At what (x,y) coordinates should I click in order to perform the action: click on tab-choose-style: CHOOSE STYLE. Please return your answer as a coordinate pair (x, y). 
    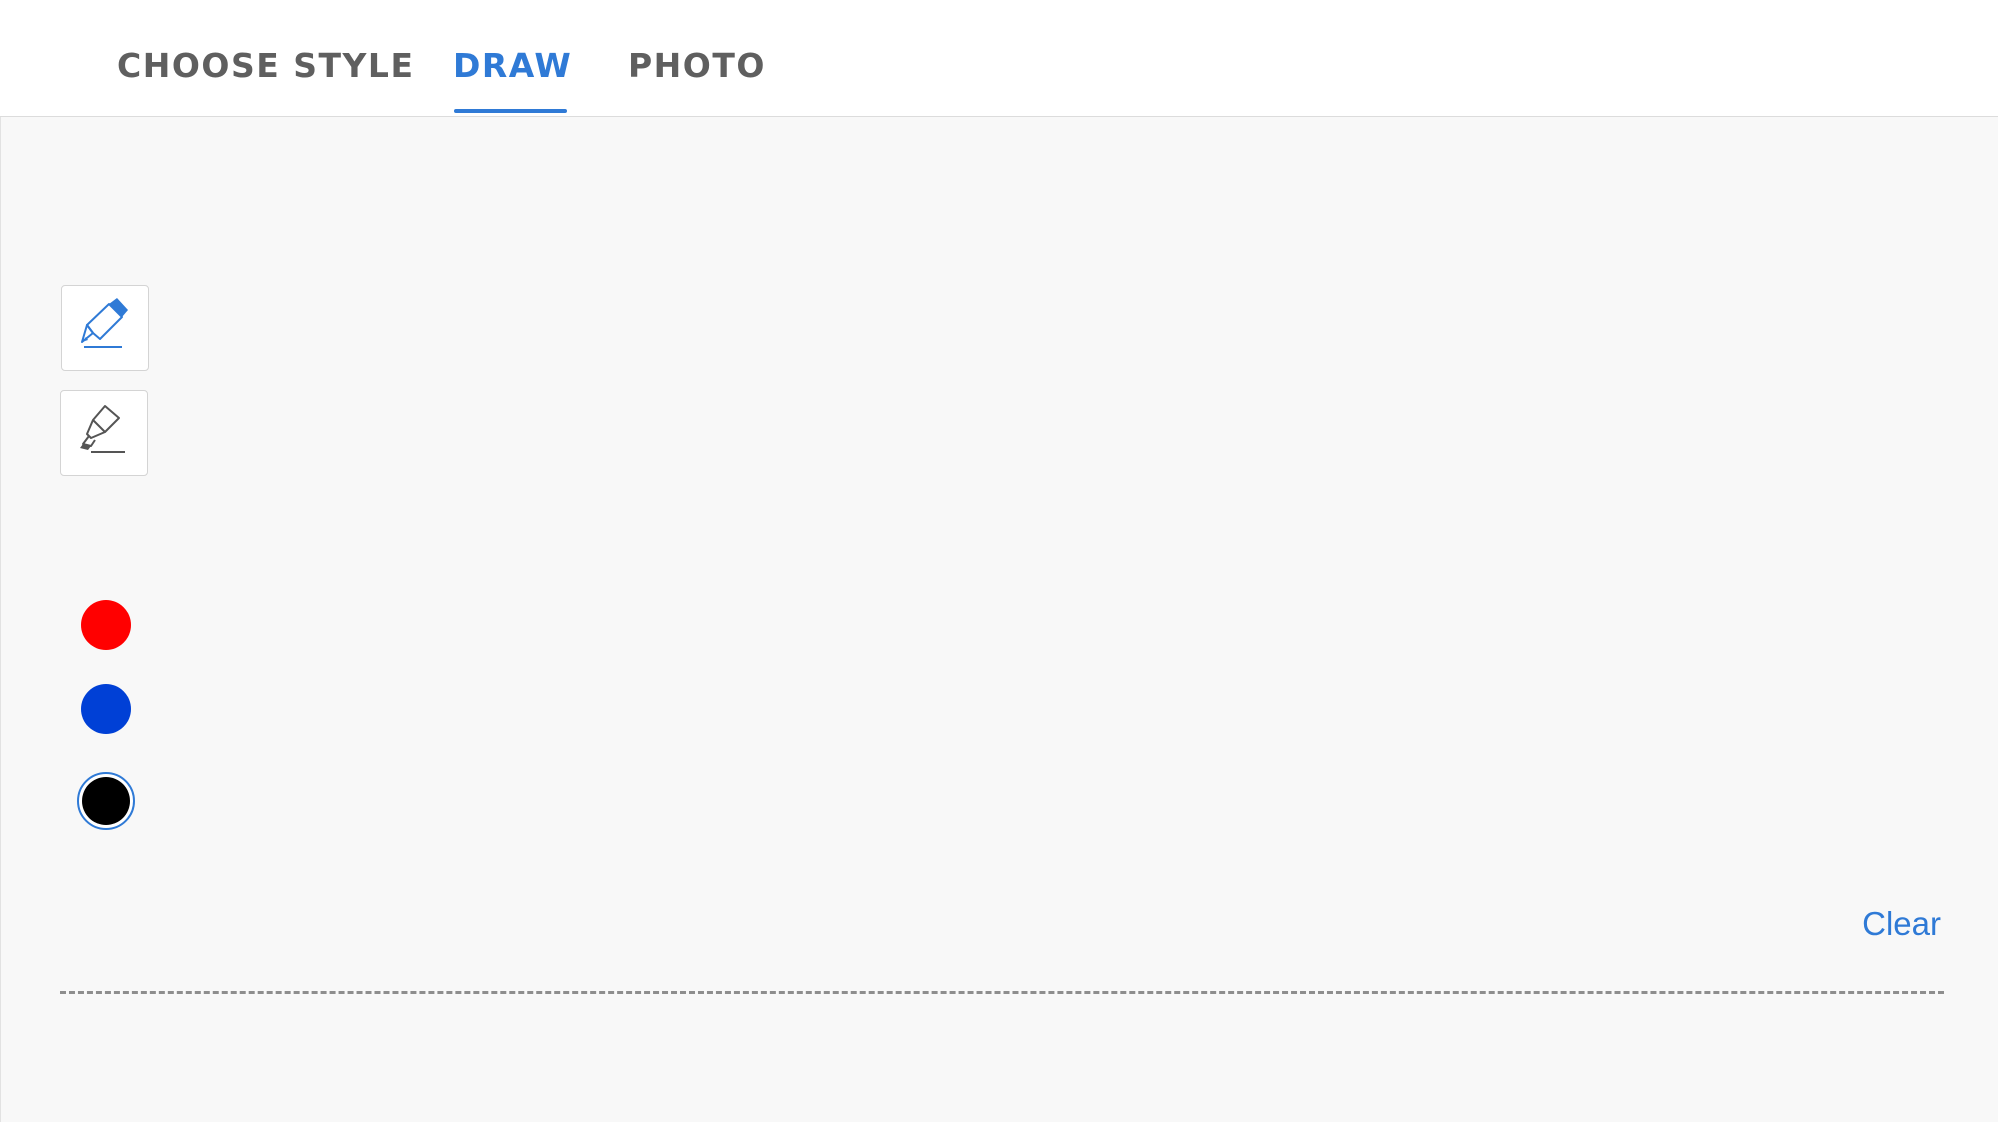
    Looking at the image, I should click on (266, 65).